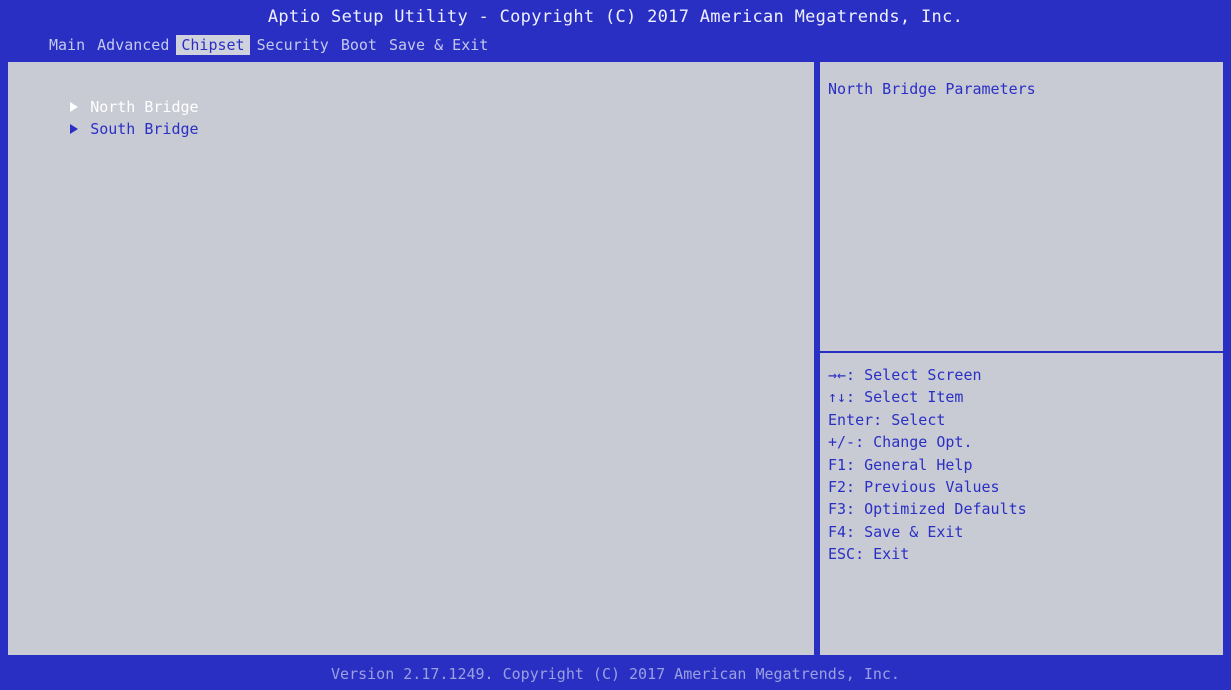  Describe the element at coordinates (869, 554) in the screenshot. I see `key-hint-esc: ESC: Exit` at that location.